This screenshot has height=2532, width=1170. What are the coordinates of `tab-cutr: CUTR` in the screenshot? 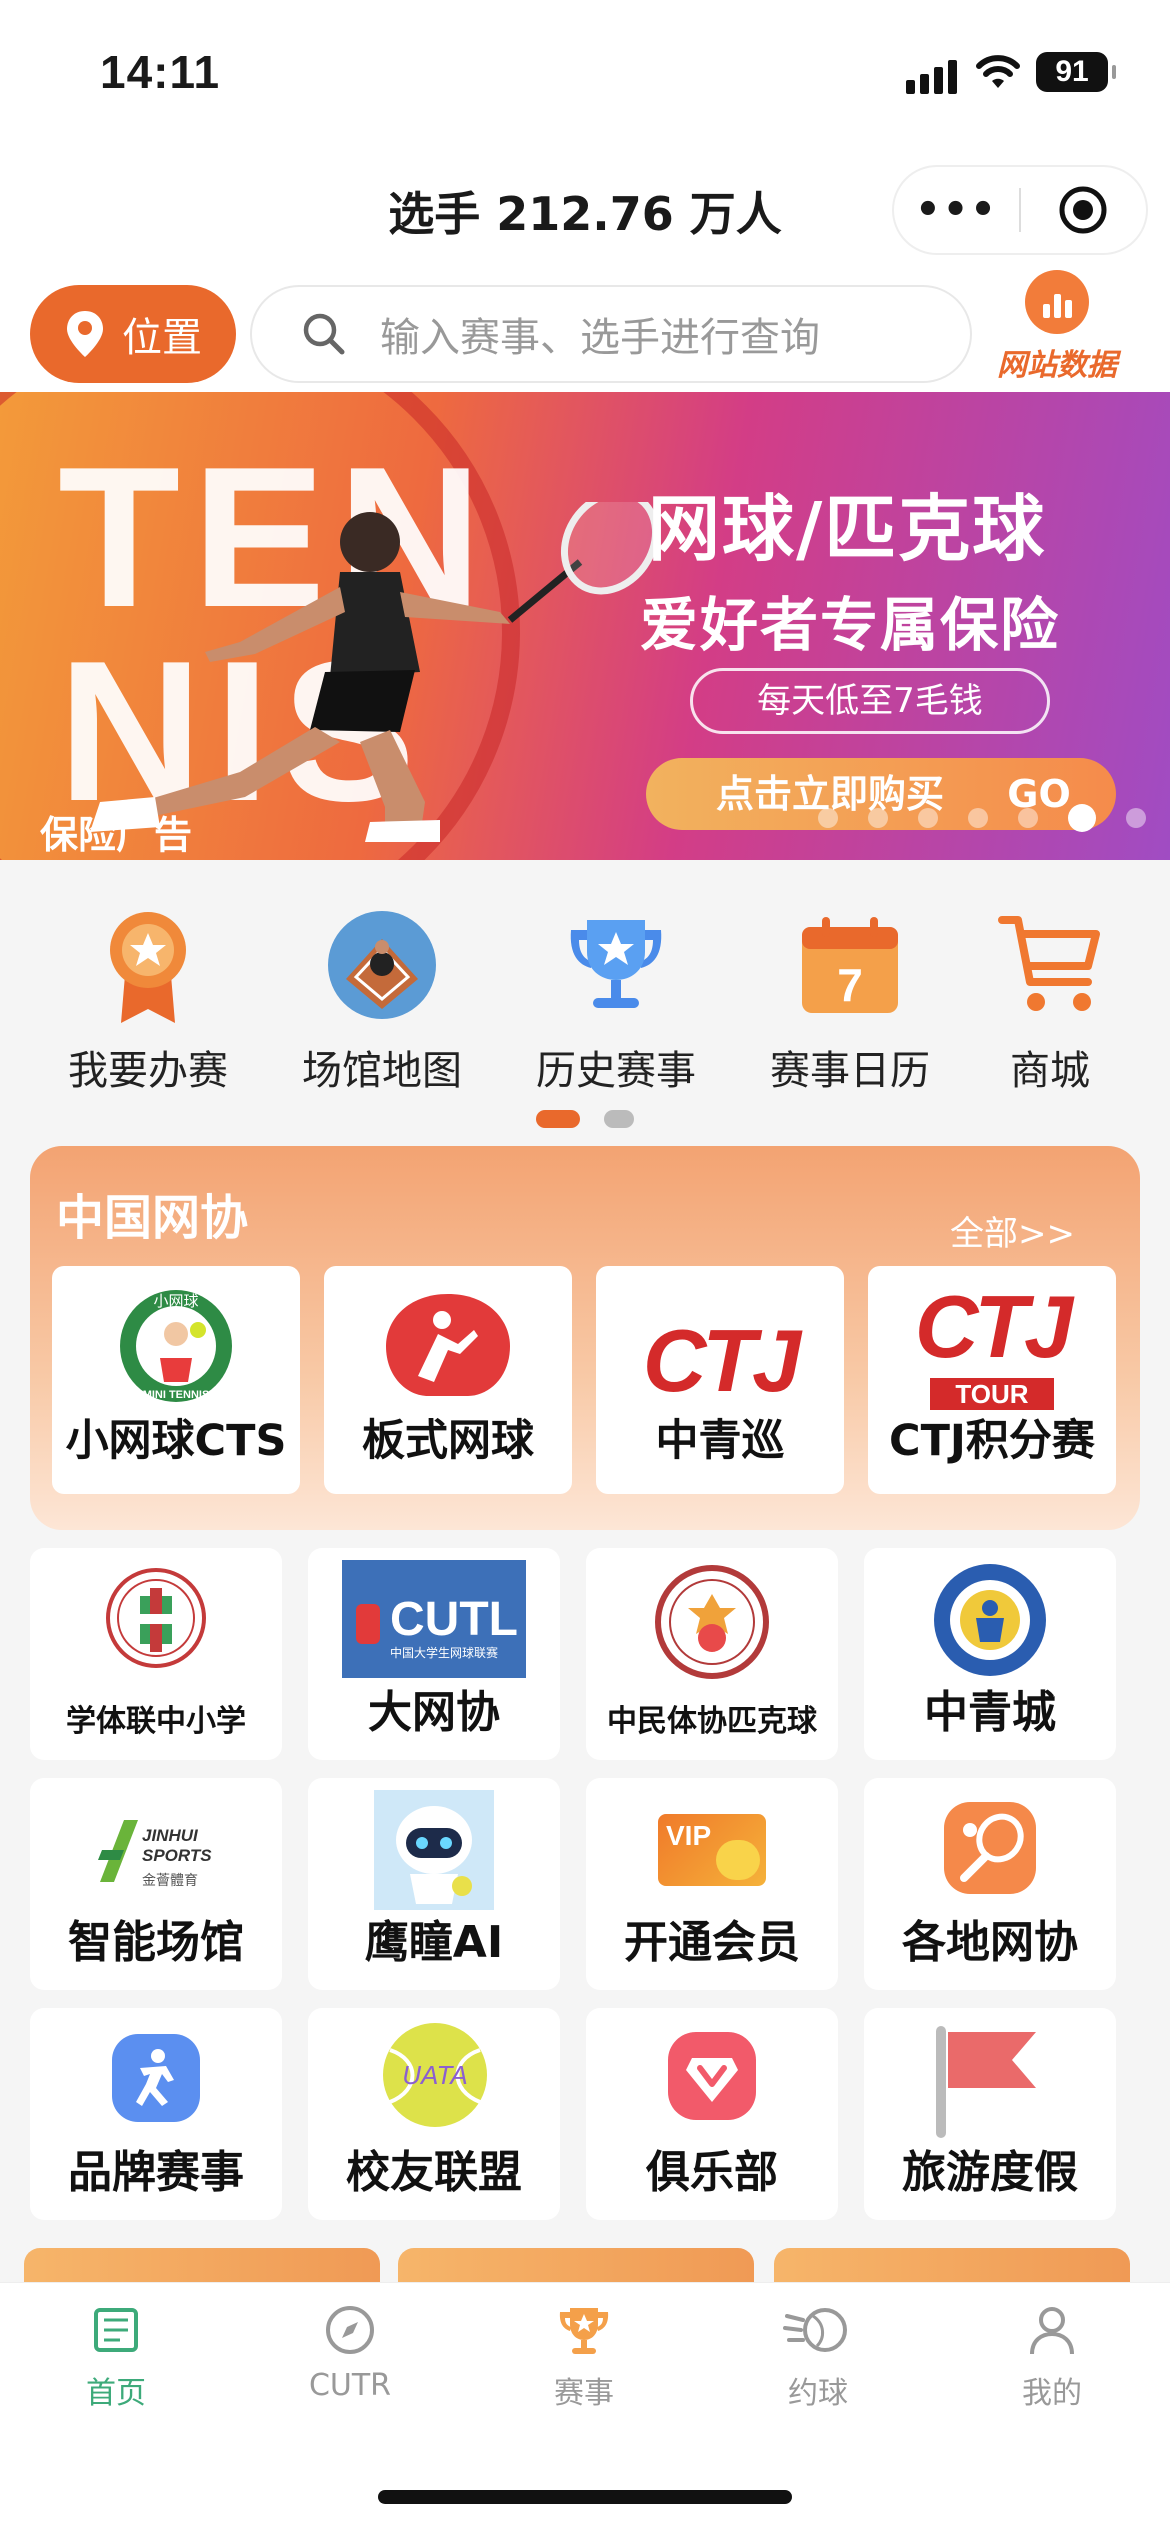 It's located at (350, 2352).